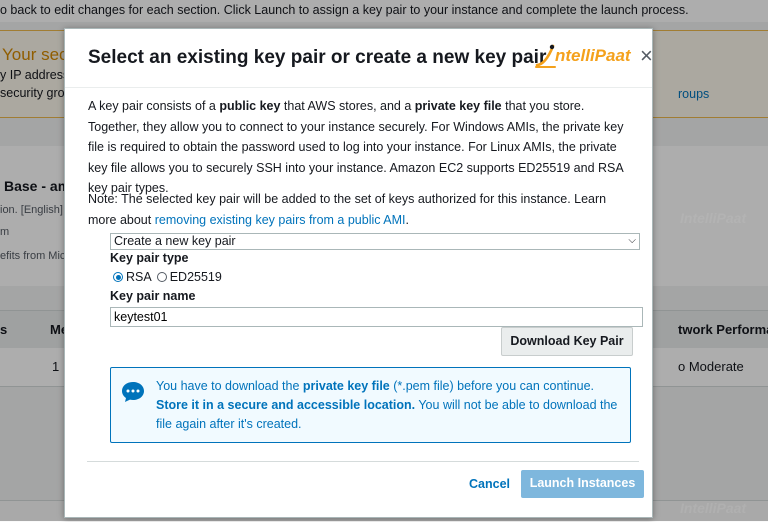  Describe the element at coordinates (489, 484) in the screenshot. I see `cancel-button: Cancel` at that location.